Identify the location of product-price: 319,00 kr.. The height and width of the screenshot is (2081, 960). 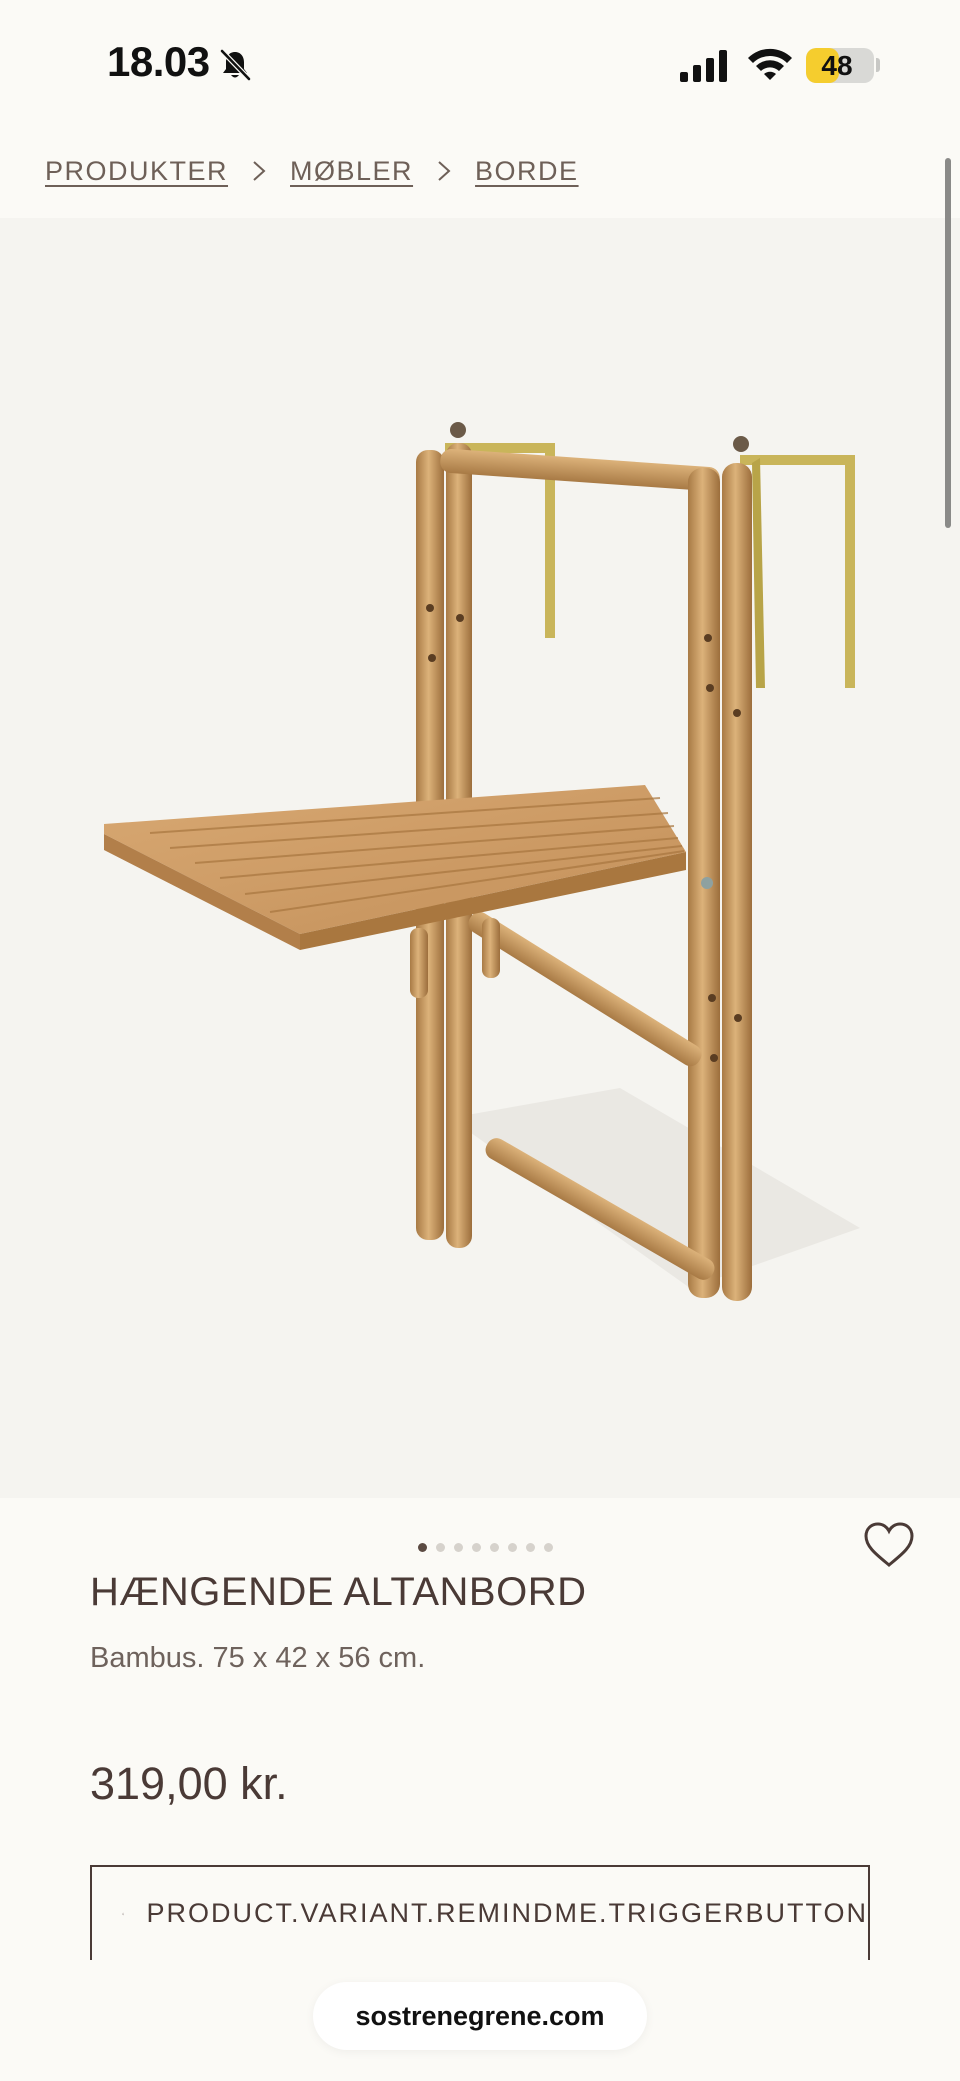
(189, 1783).